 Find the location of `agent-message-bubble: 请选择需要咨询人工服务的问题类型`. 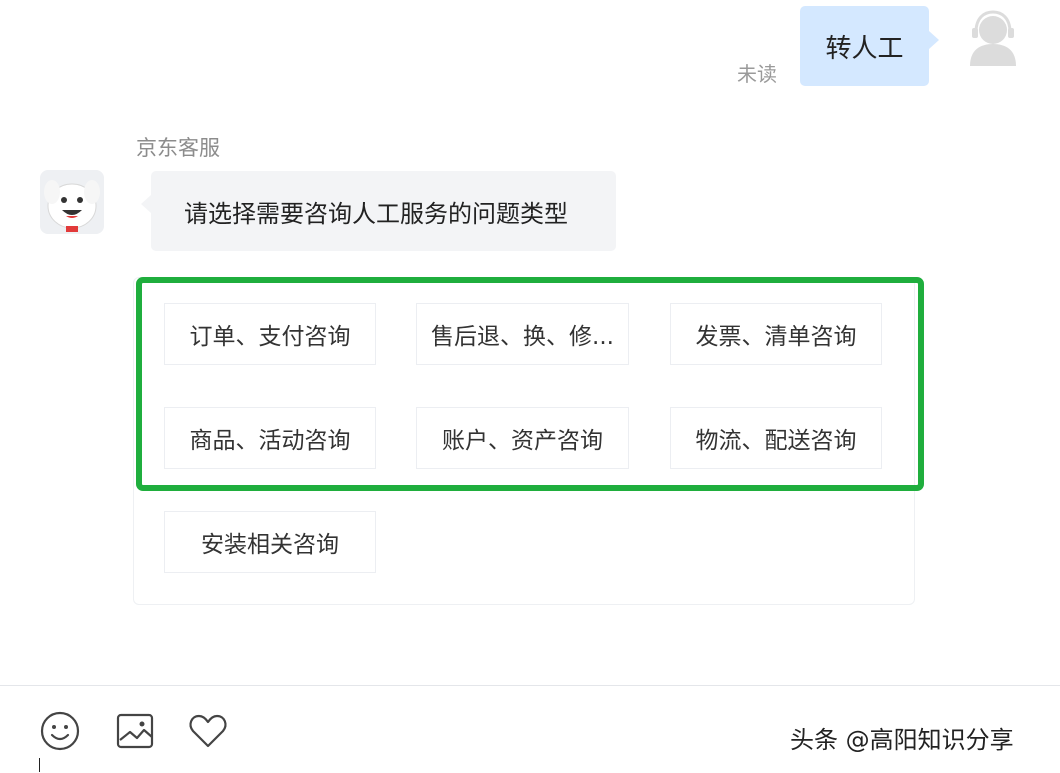

agent-message-bubble: 请选择需要咨询人工服务的问题类型 is located at coordinates (378, 211).